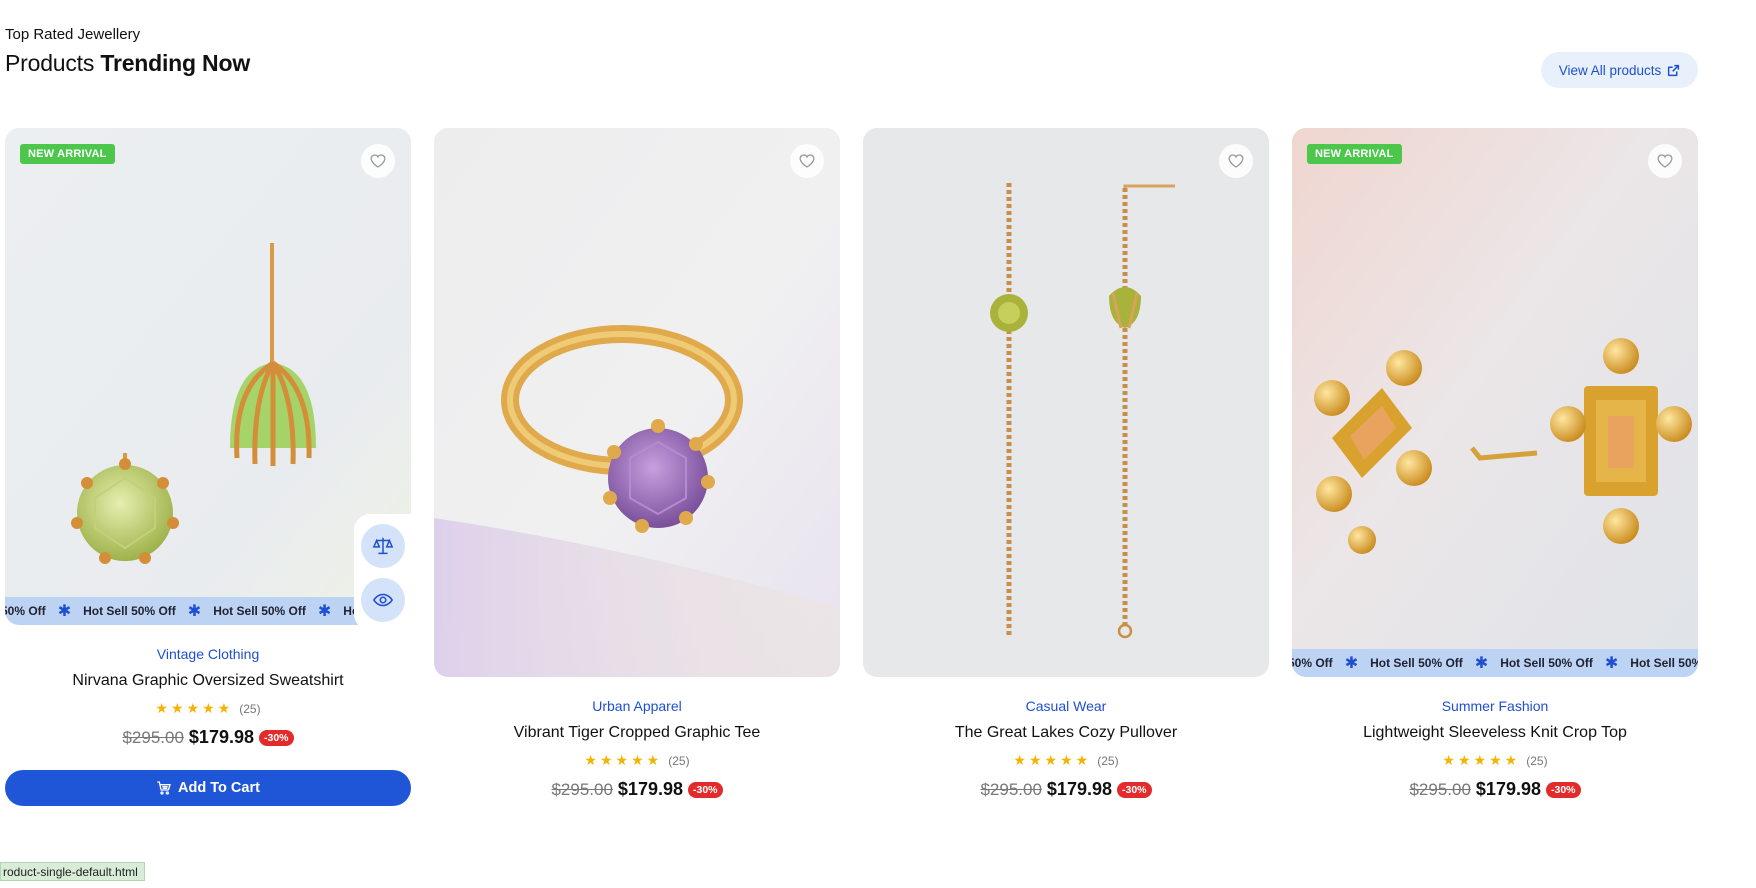 Image resolution: width=1756 pixels, height=888 pixels. I want to click on gold-citrine-studs-image, so click(1495, 402).